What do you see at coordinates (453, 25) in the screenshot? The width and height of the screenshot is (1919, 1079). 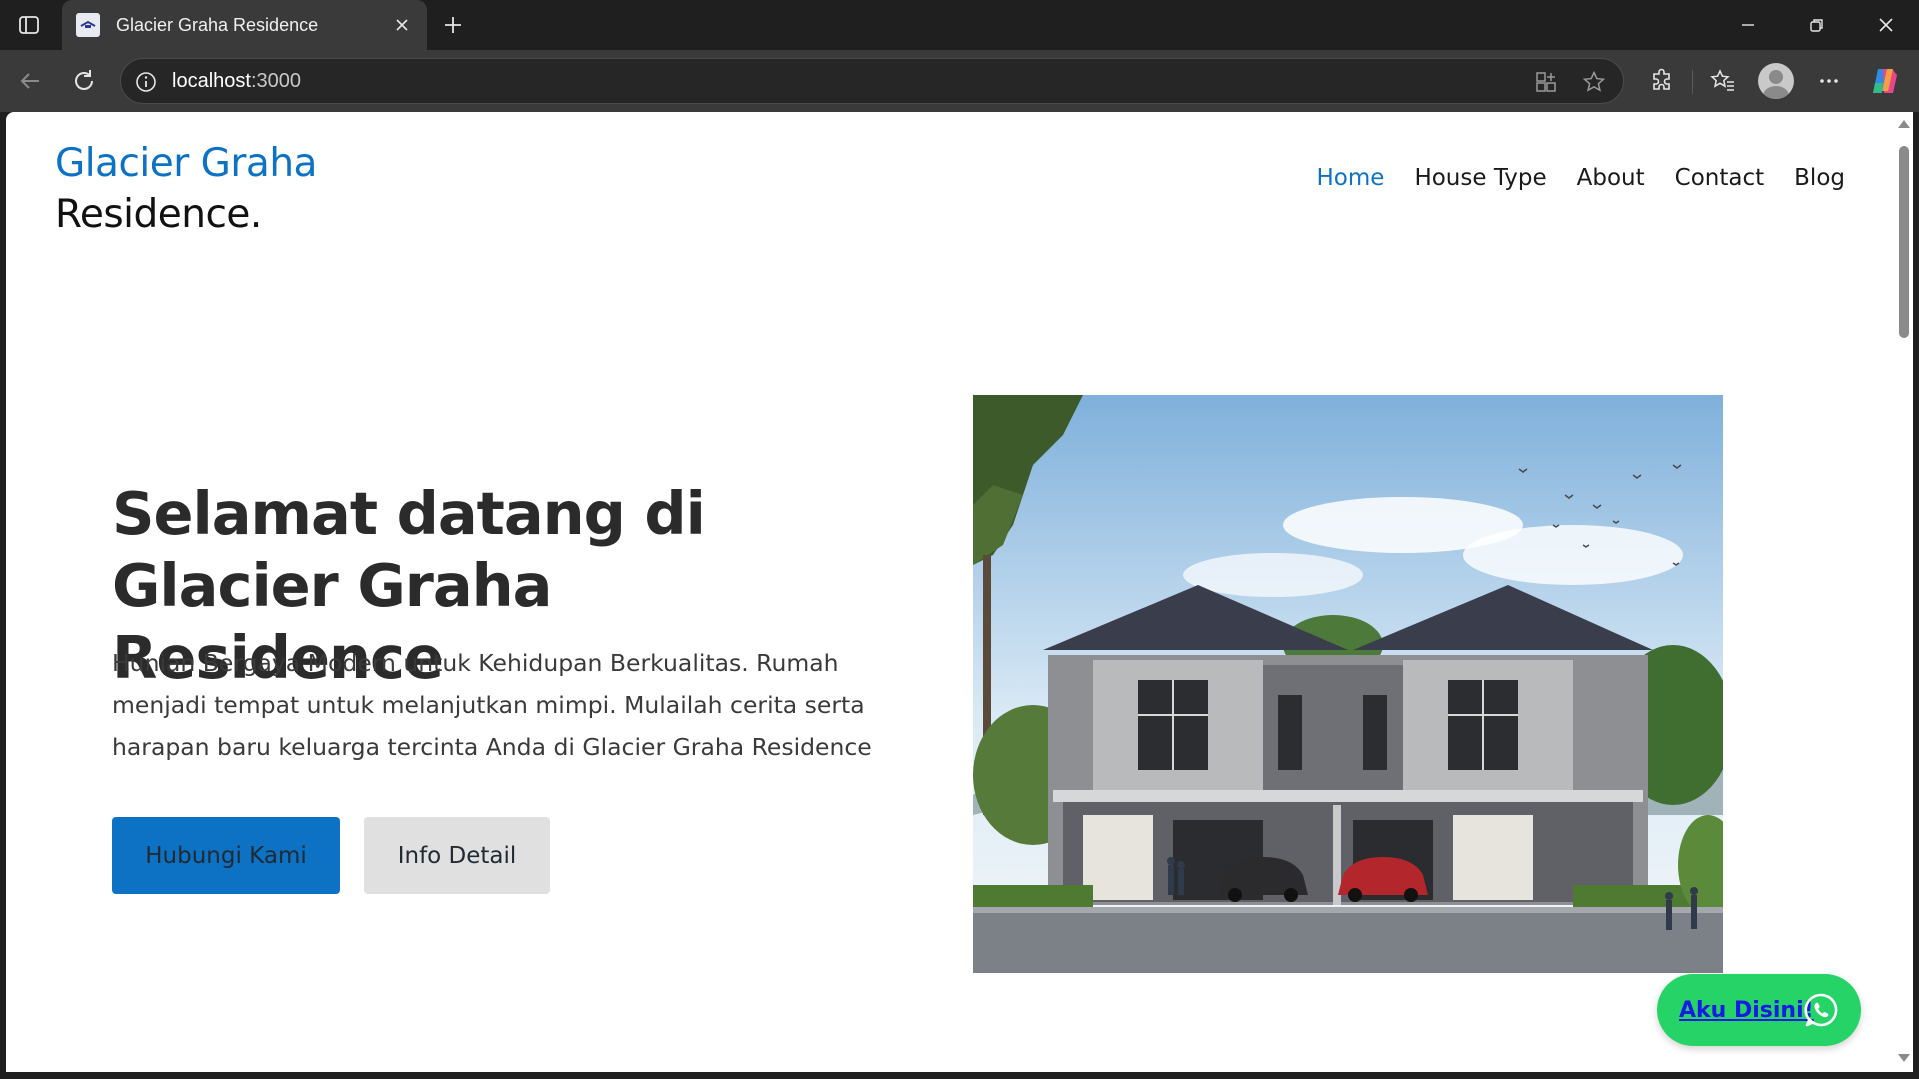 I see `new-tab-icon` at bounding box center [453, 25].